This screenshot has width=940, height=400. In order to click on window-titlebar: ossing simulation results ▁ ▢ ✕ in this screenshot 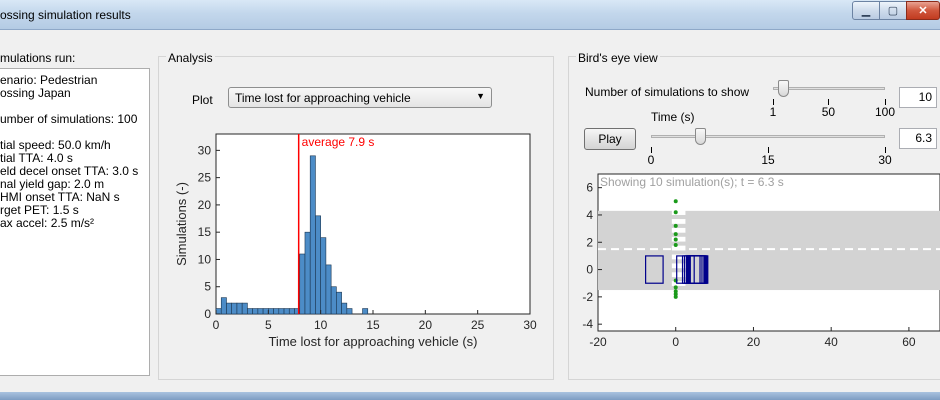, I will do `click(470, 15)`.